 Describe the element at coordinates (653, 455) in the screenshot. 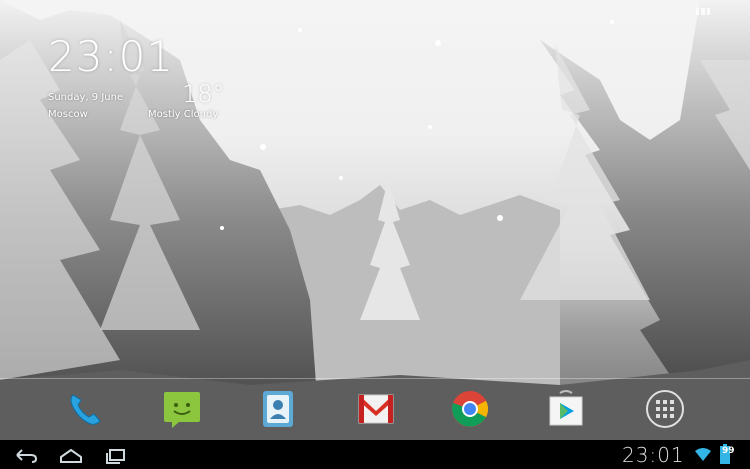

I see `status-bar-clock: 23:01` at that location.